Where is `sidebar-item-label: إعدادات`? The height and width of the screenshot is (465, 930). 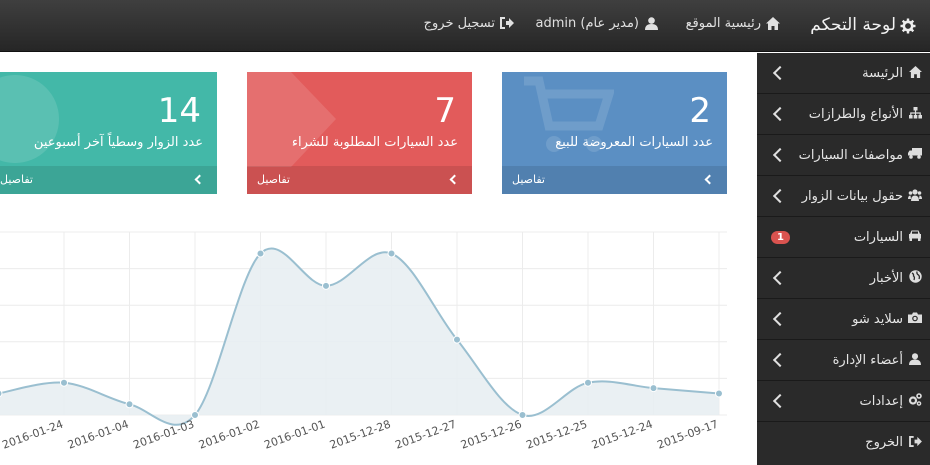
sidebar-item-label: إعدادات is located at coordinates (881, 401).